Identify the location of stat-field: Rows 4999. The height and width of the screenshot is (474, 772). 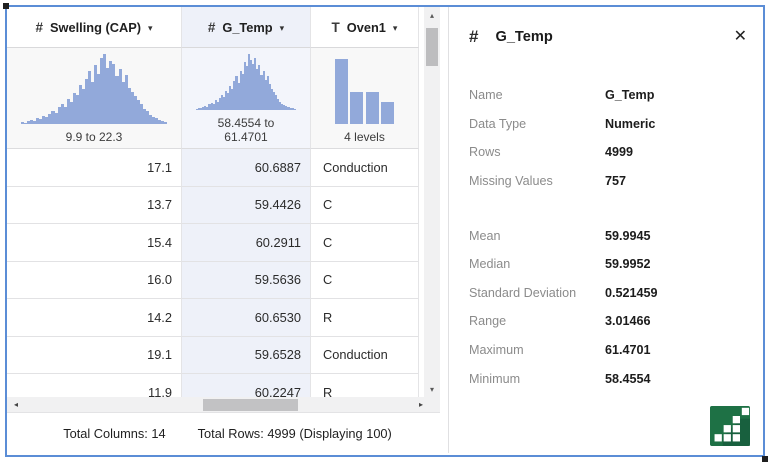
(610, 152).